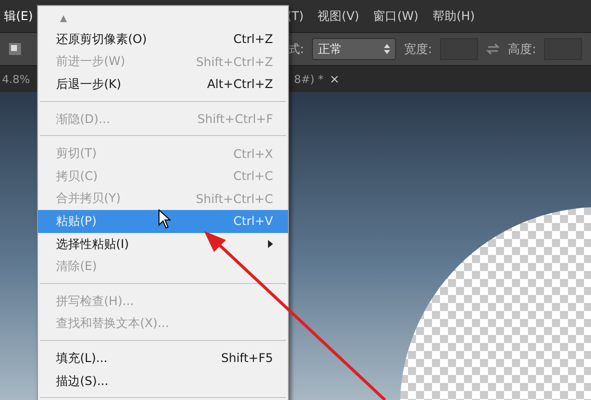 The image size is (591, 400). What do you see at coordinates (334, 79) in the screenshot?
I see `close-button: ×` at bounding box center [334, 79].